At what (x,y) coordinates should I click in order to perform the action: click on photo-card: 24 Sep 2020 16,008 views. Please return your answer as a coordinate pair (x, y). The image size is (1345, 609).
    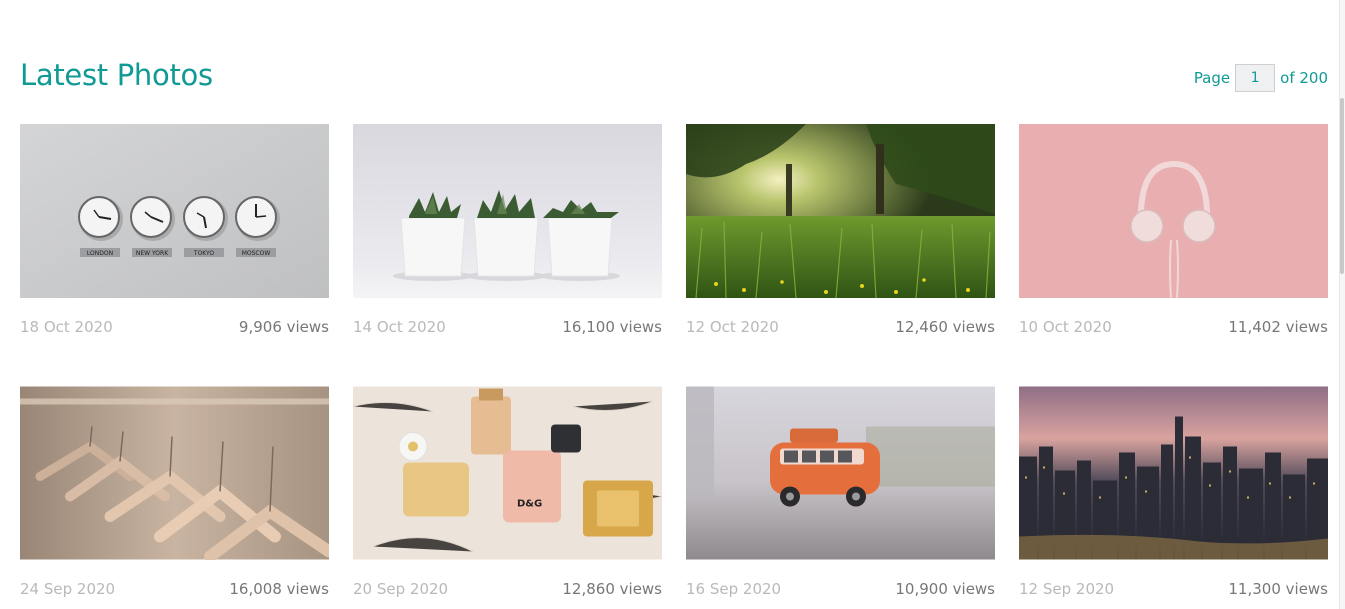
    Looking at the image, I should click on (174, 495).